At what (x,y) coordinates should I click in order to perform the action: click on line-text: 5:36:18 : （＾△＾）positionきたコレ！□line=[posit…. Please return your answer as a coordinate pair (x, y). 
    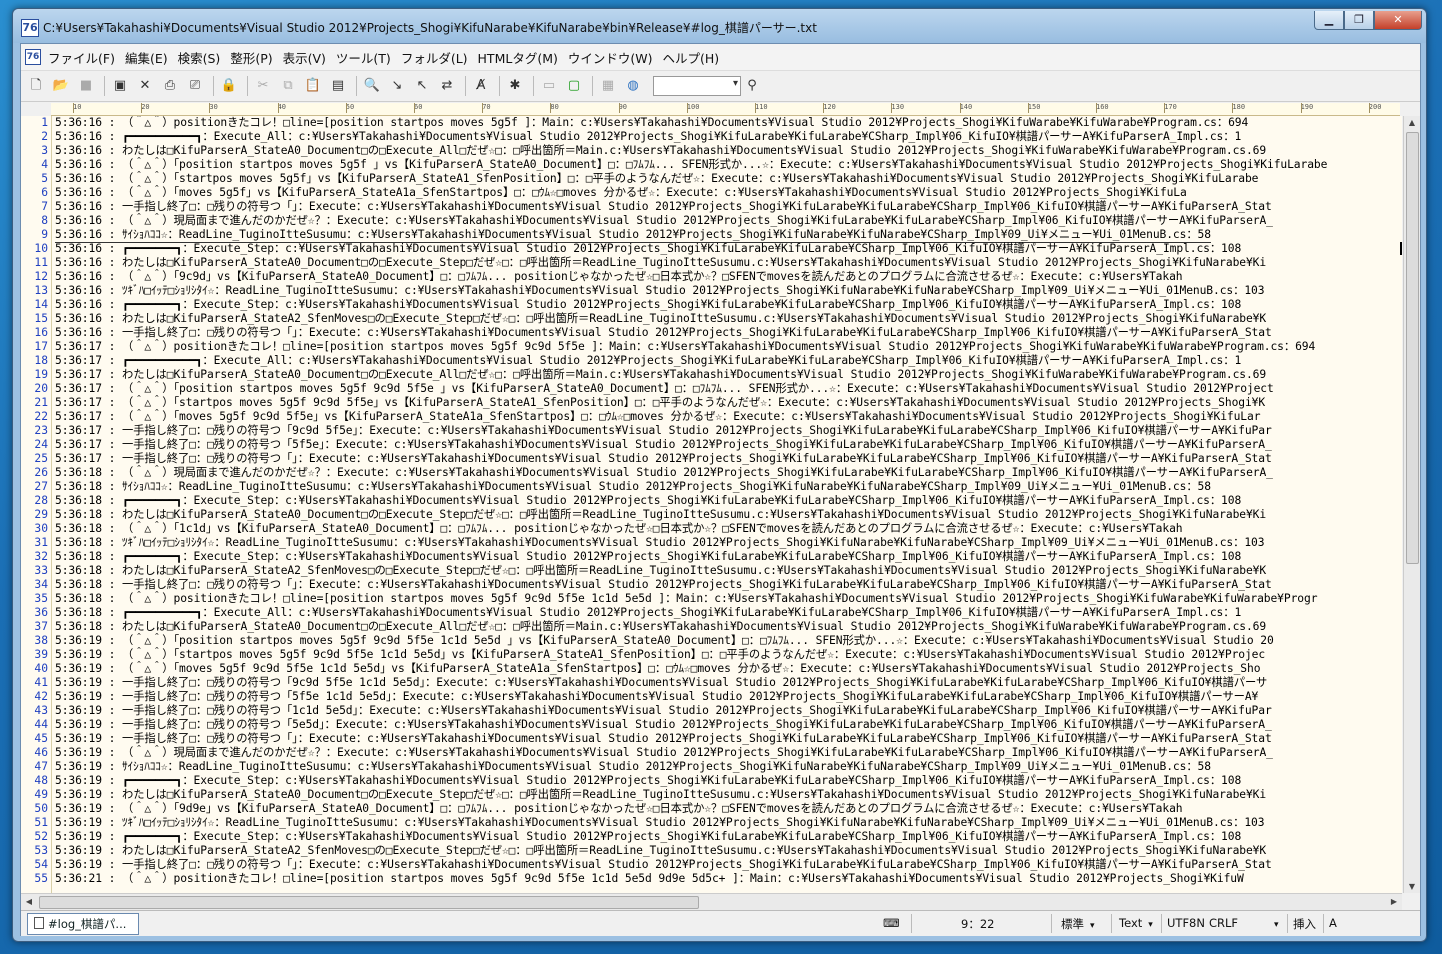
    Looking at the image, I should click on (686, 599).